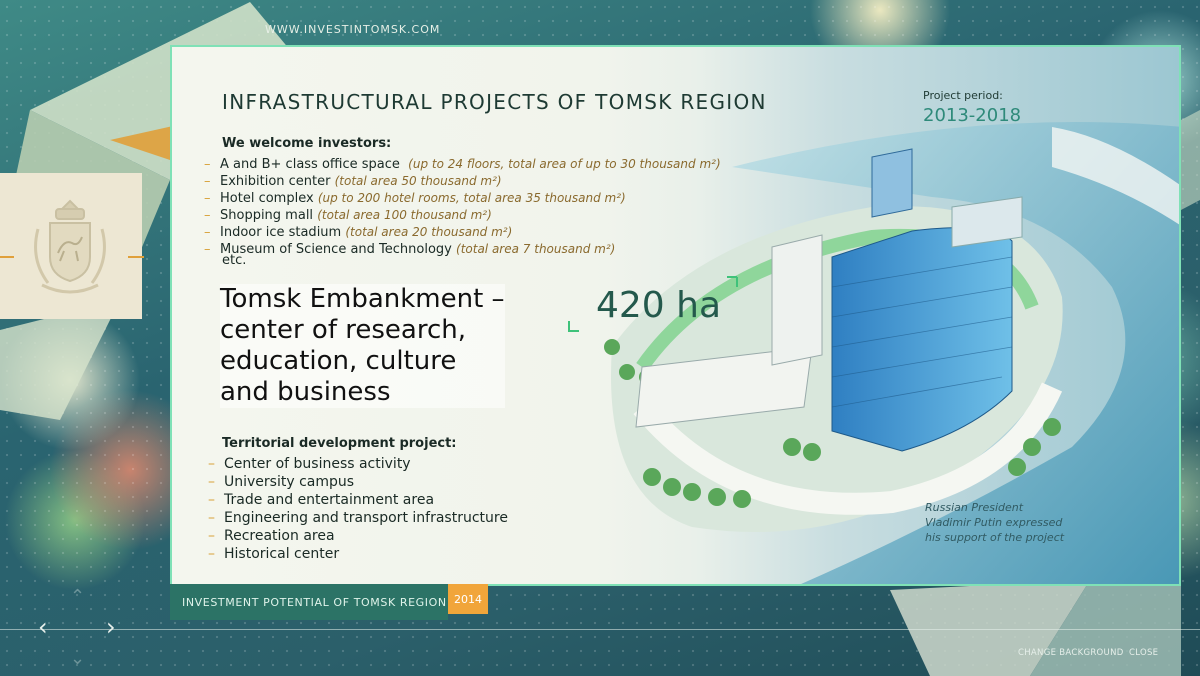 This screenshot has width=1200, height=676. What do you see at coordinates (317, 464) in the screenshot?
I see `list-item-label: Center of business activity` at bounding box center [317, 464].